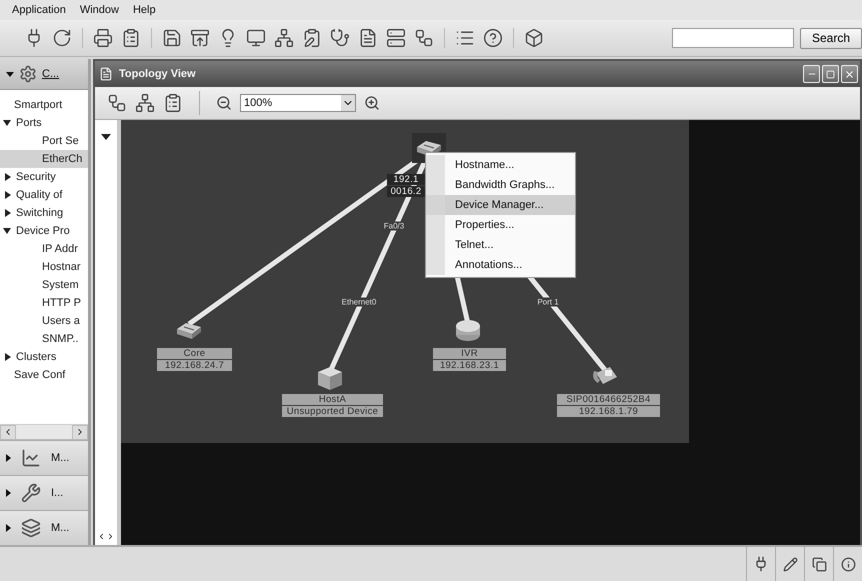  Describe the element at coordinates (406, 191) in the screenshot. I see `device-label: 0016.2` at that location.